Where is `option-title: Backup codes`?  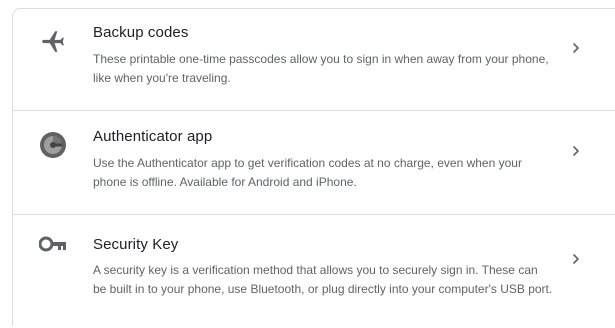
option-title: Backup codes is located at coordinates (141, 32).